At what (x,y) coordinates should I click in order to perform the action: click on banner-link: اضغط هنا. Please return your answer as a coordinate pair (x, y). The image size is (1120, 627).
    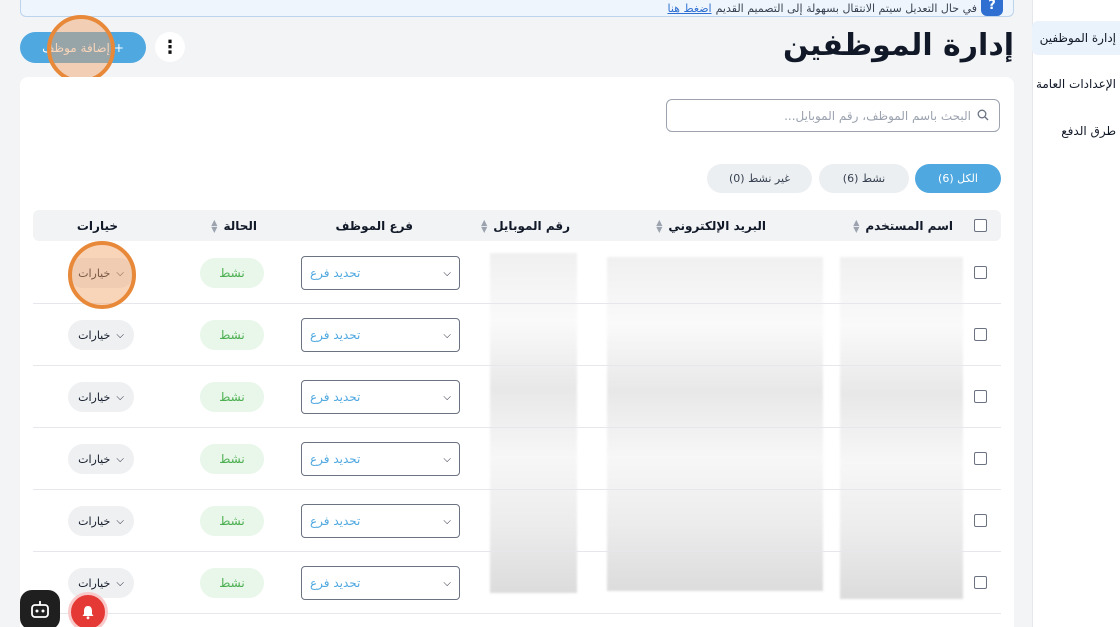
    Looking at the image, I should click on (689, 8).